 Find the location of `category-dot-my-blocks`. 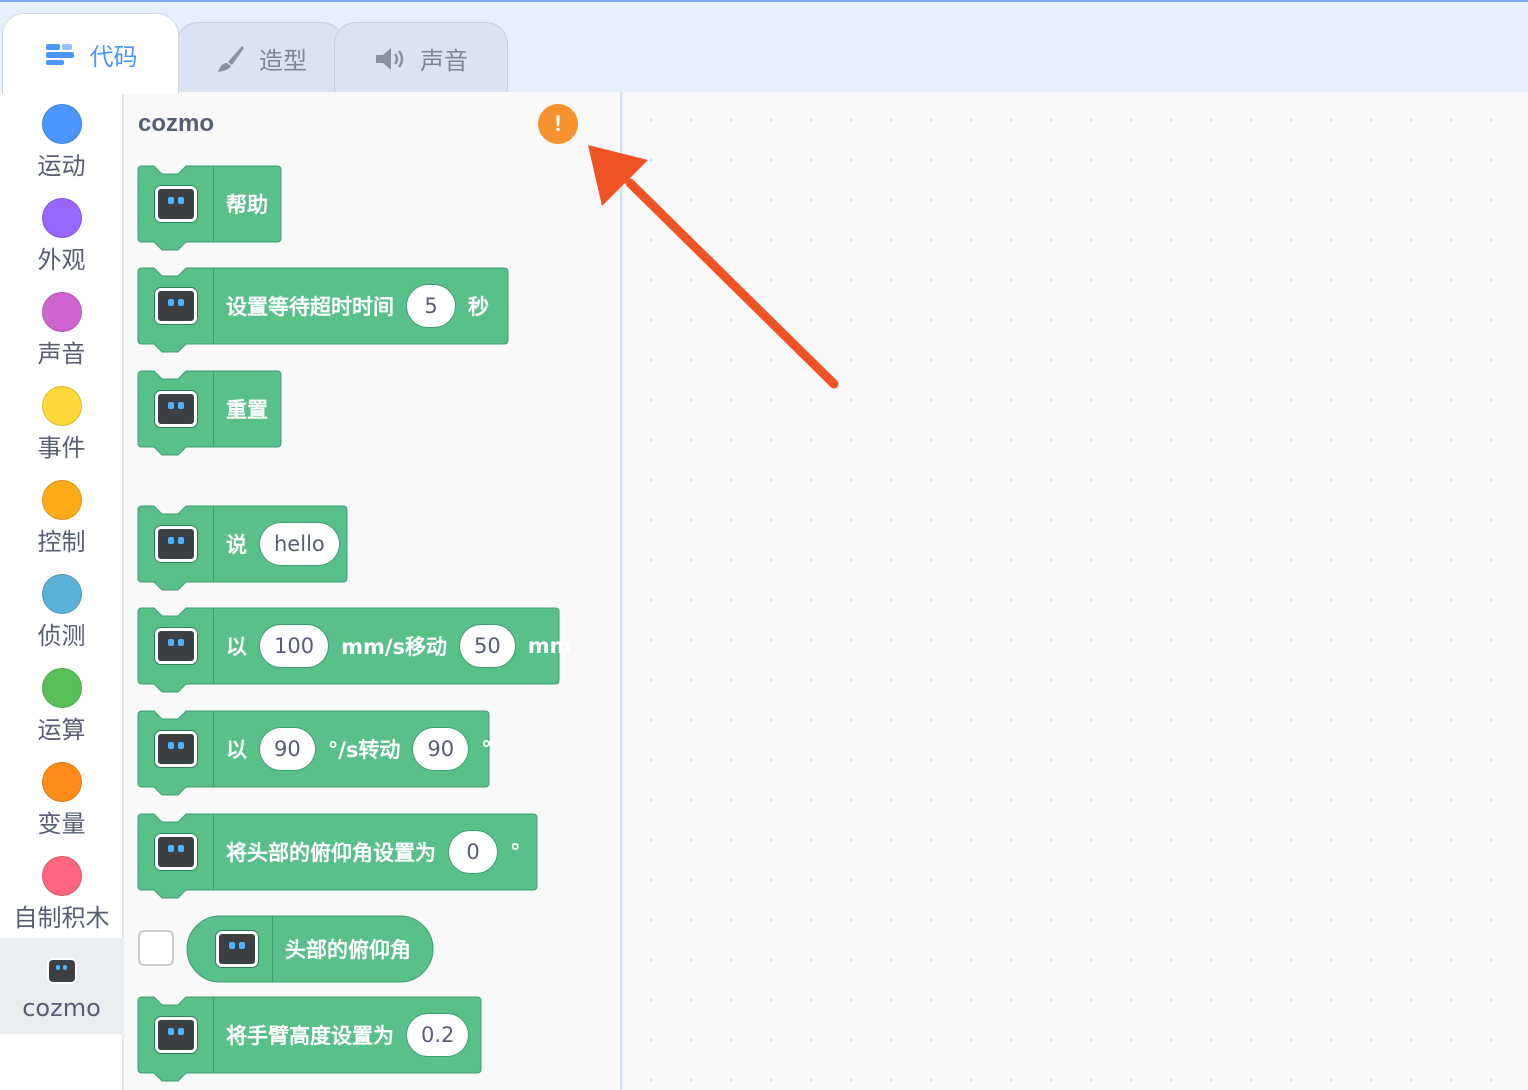

category-dot-my-blocks is located at coordinates (61, 876).